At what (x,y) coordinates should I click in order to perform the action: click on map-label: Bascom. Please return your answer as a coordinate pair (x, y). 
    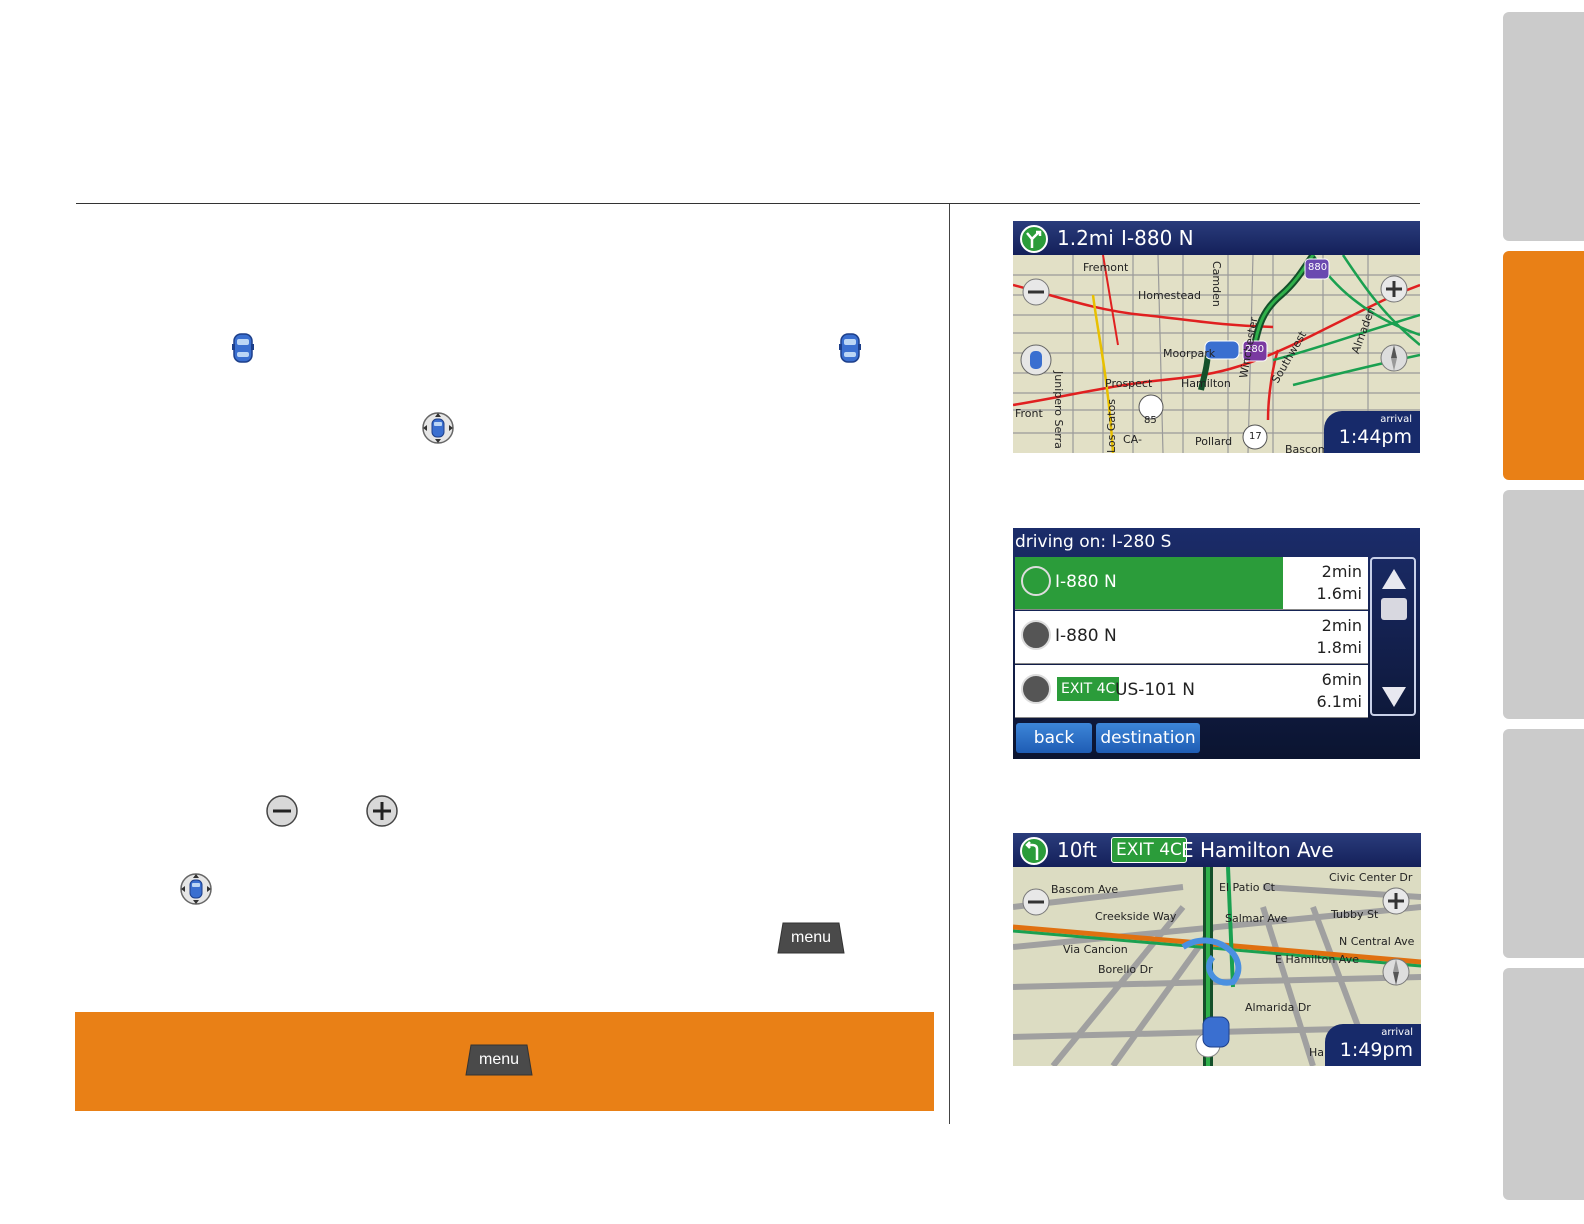
    Looking at the image, I should click on (1307, 448).